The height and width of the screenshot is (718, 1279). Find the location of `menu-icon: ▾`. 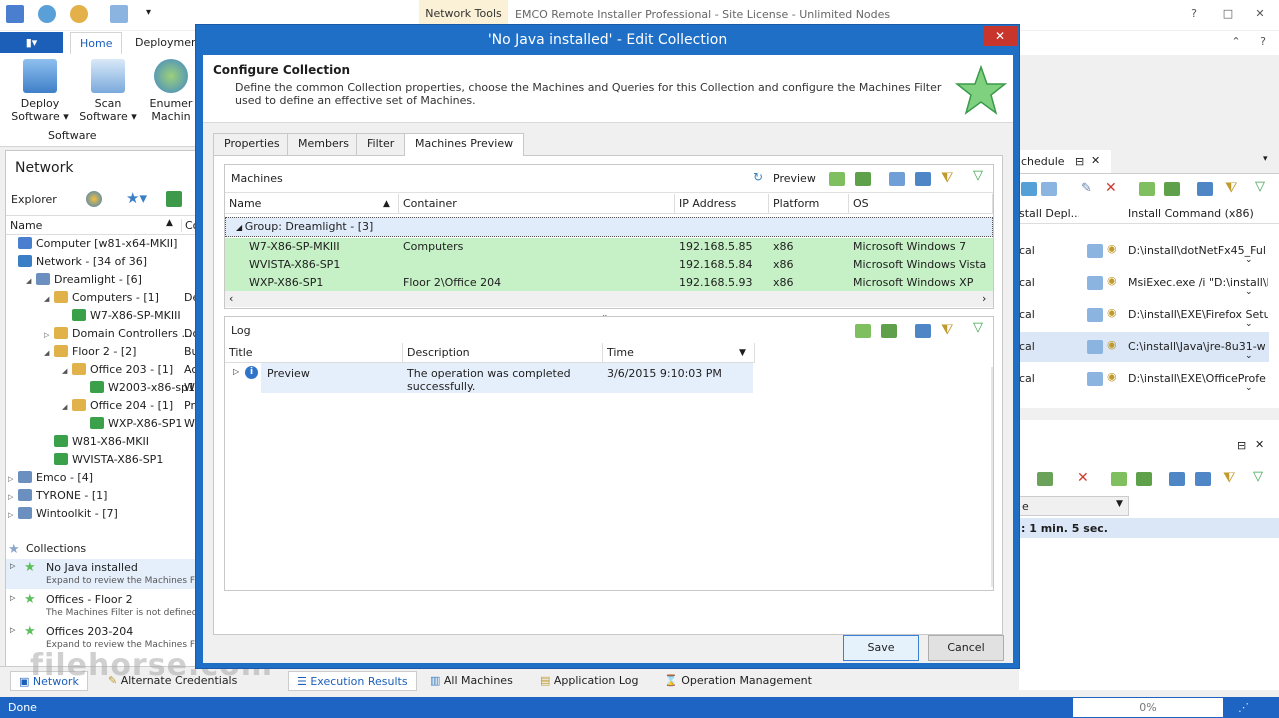

menu-icon: ▾ is located at coordinates (1265, 159).